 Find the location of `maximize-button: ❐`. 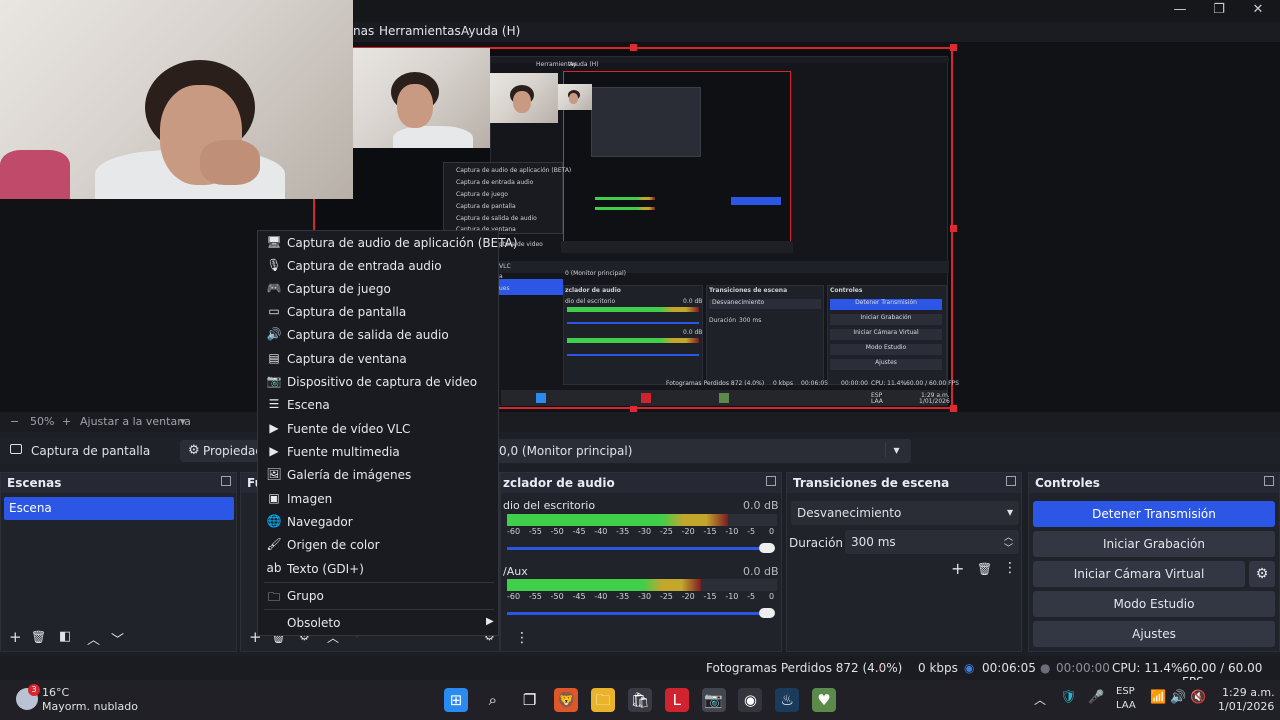

maximize-button: ❐ is located at coordinates (1219, 11).